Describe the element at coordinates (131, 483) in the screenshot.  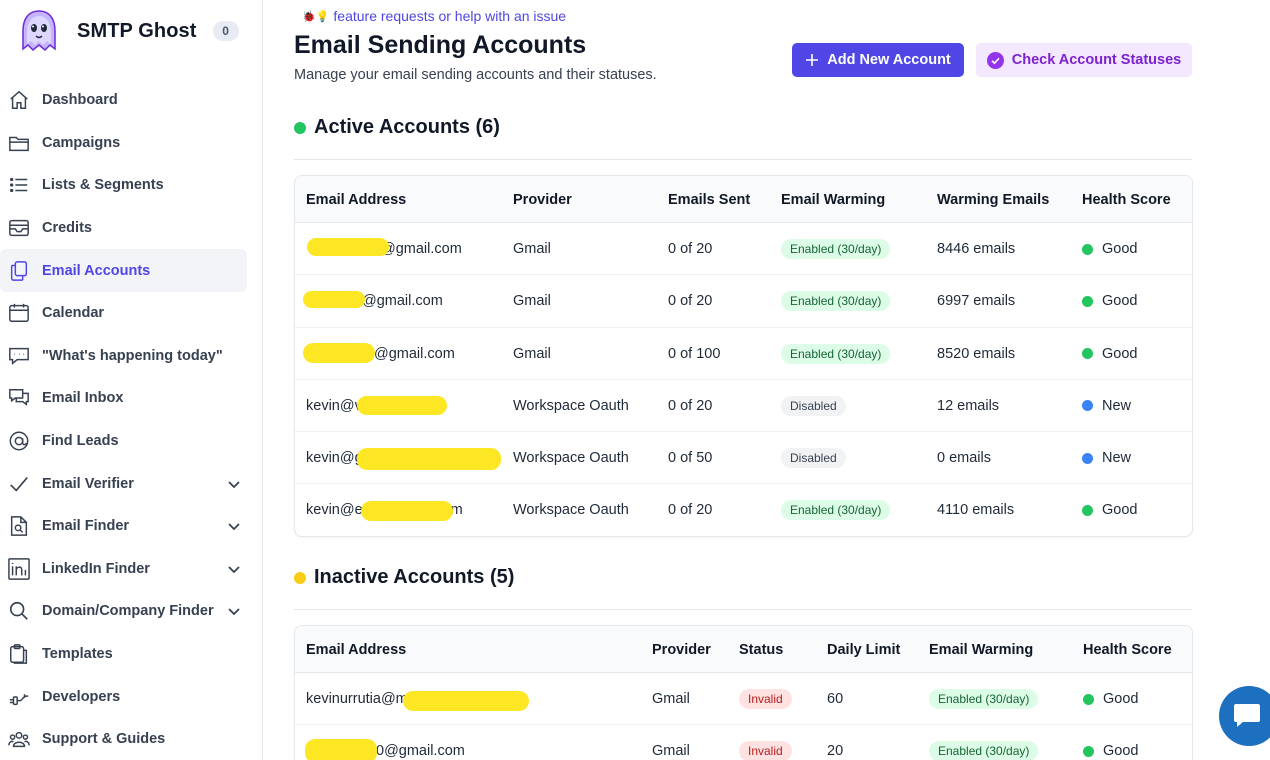
I see `sidebar-item-email-verifier: Email Verifier` at that location.